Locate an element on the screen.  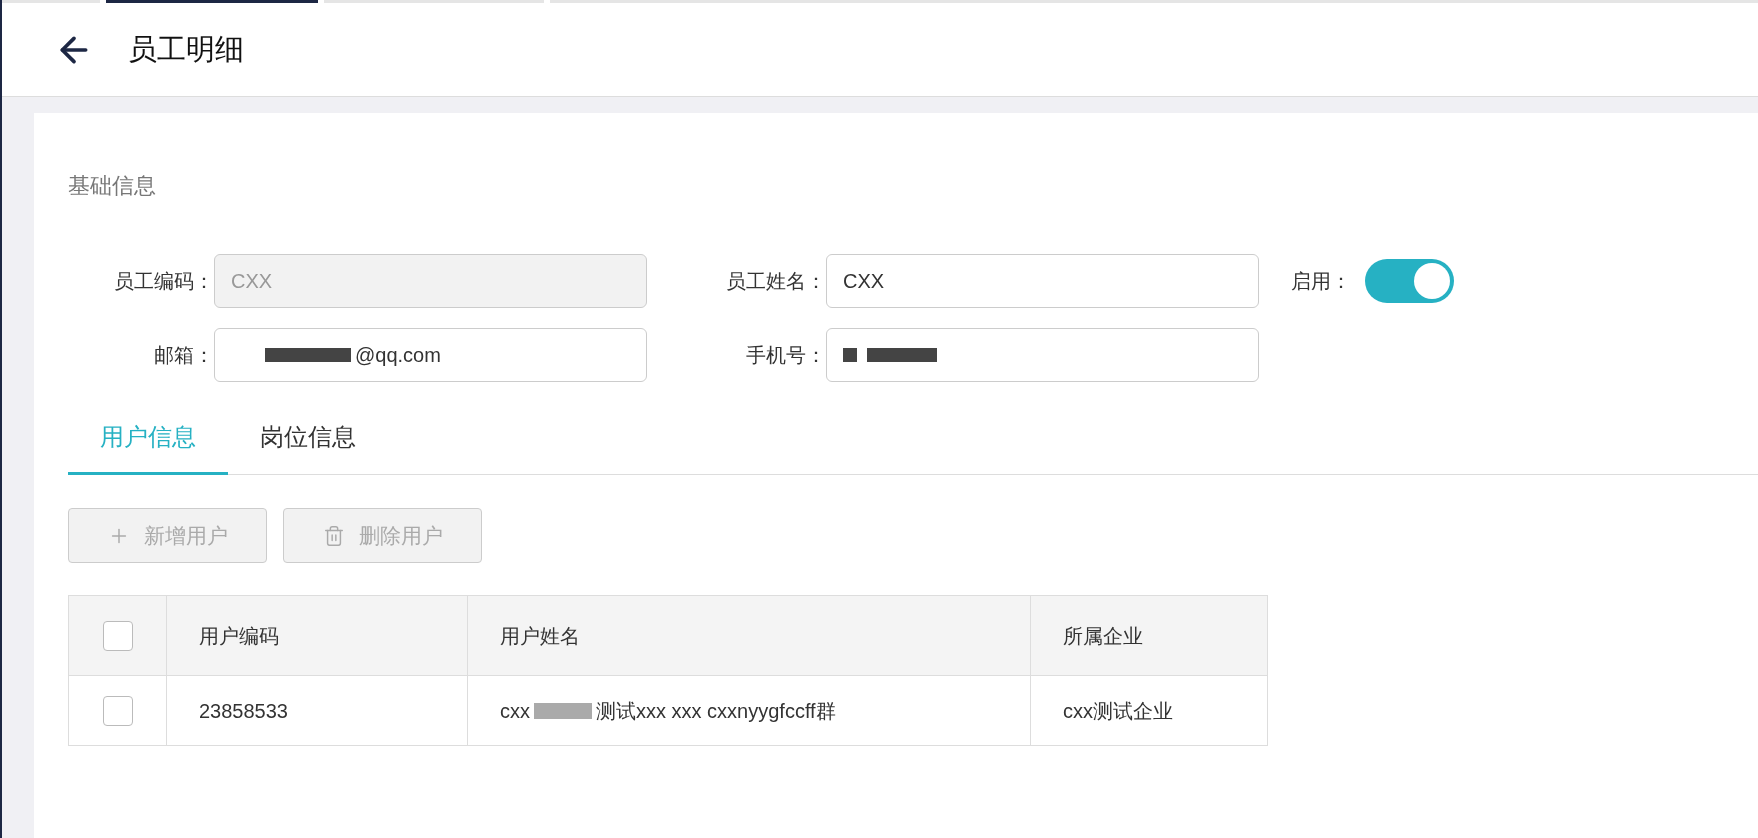
tab: 岗位信息 is located at coordinates (308, 438).